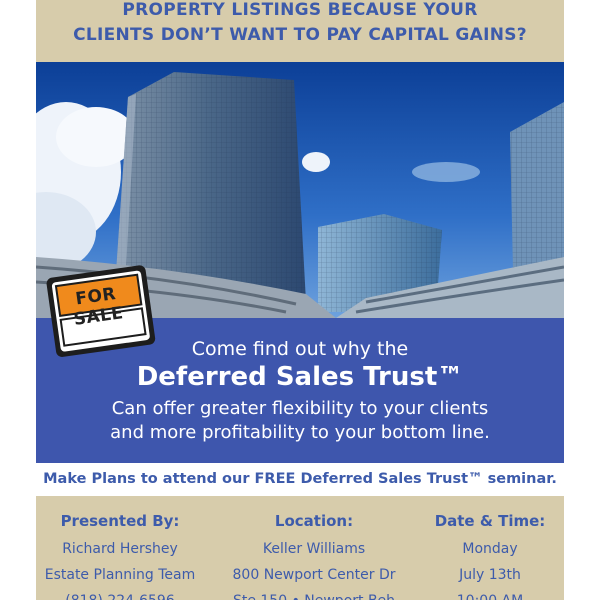  What do you see at coordinates (314, 575) in the screenshot?
I see `location-street: 800 Newport Center Dr` at bounding box center [314, 575].